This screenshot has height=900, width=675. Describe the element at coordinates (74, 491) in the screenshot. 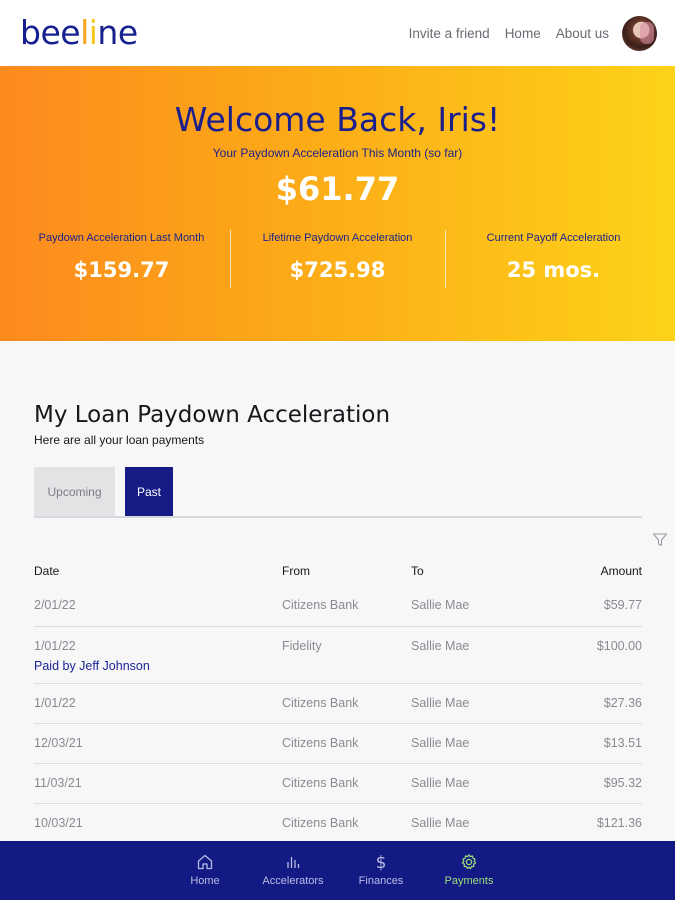

I see `tab-upcoming: Upcoming` at that location.